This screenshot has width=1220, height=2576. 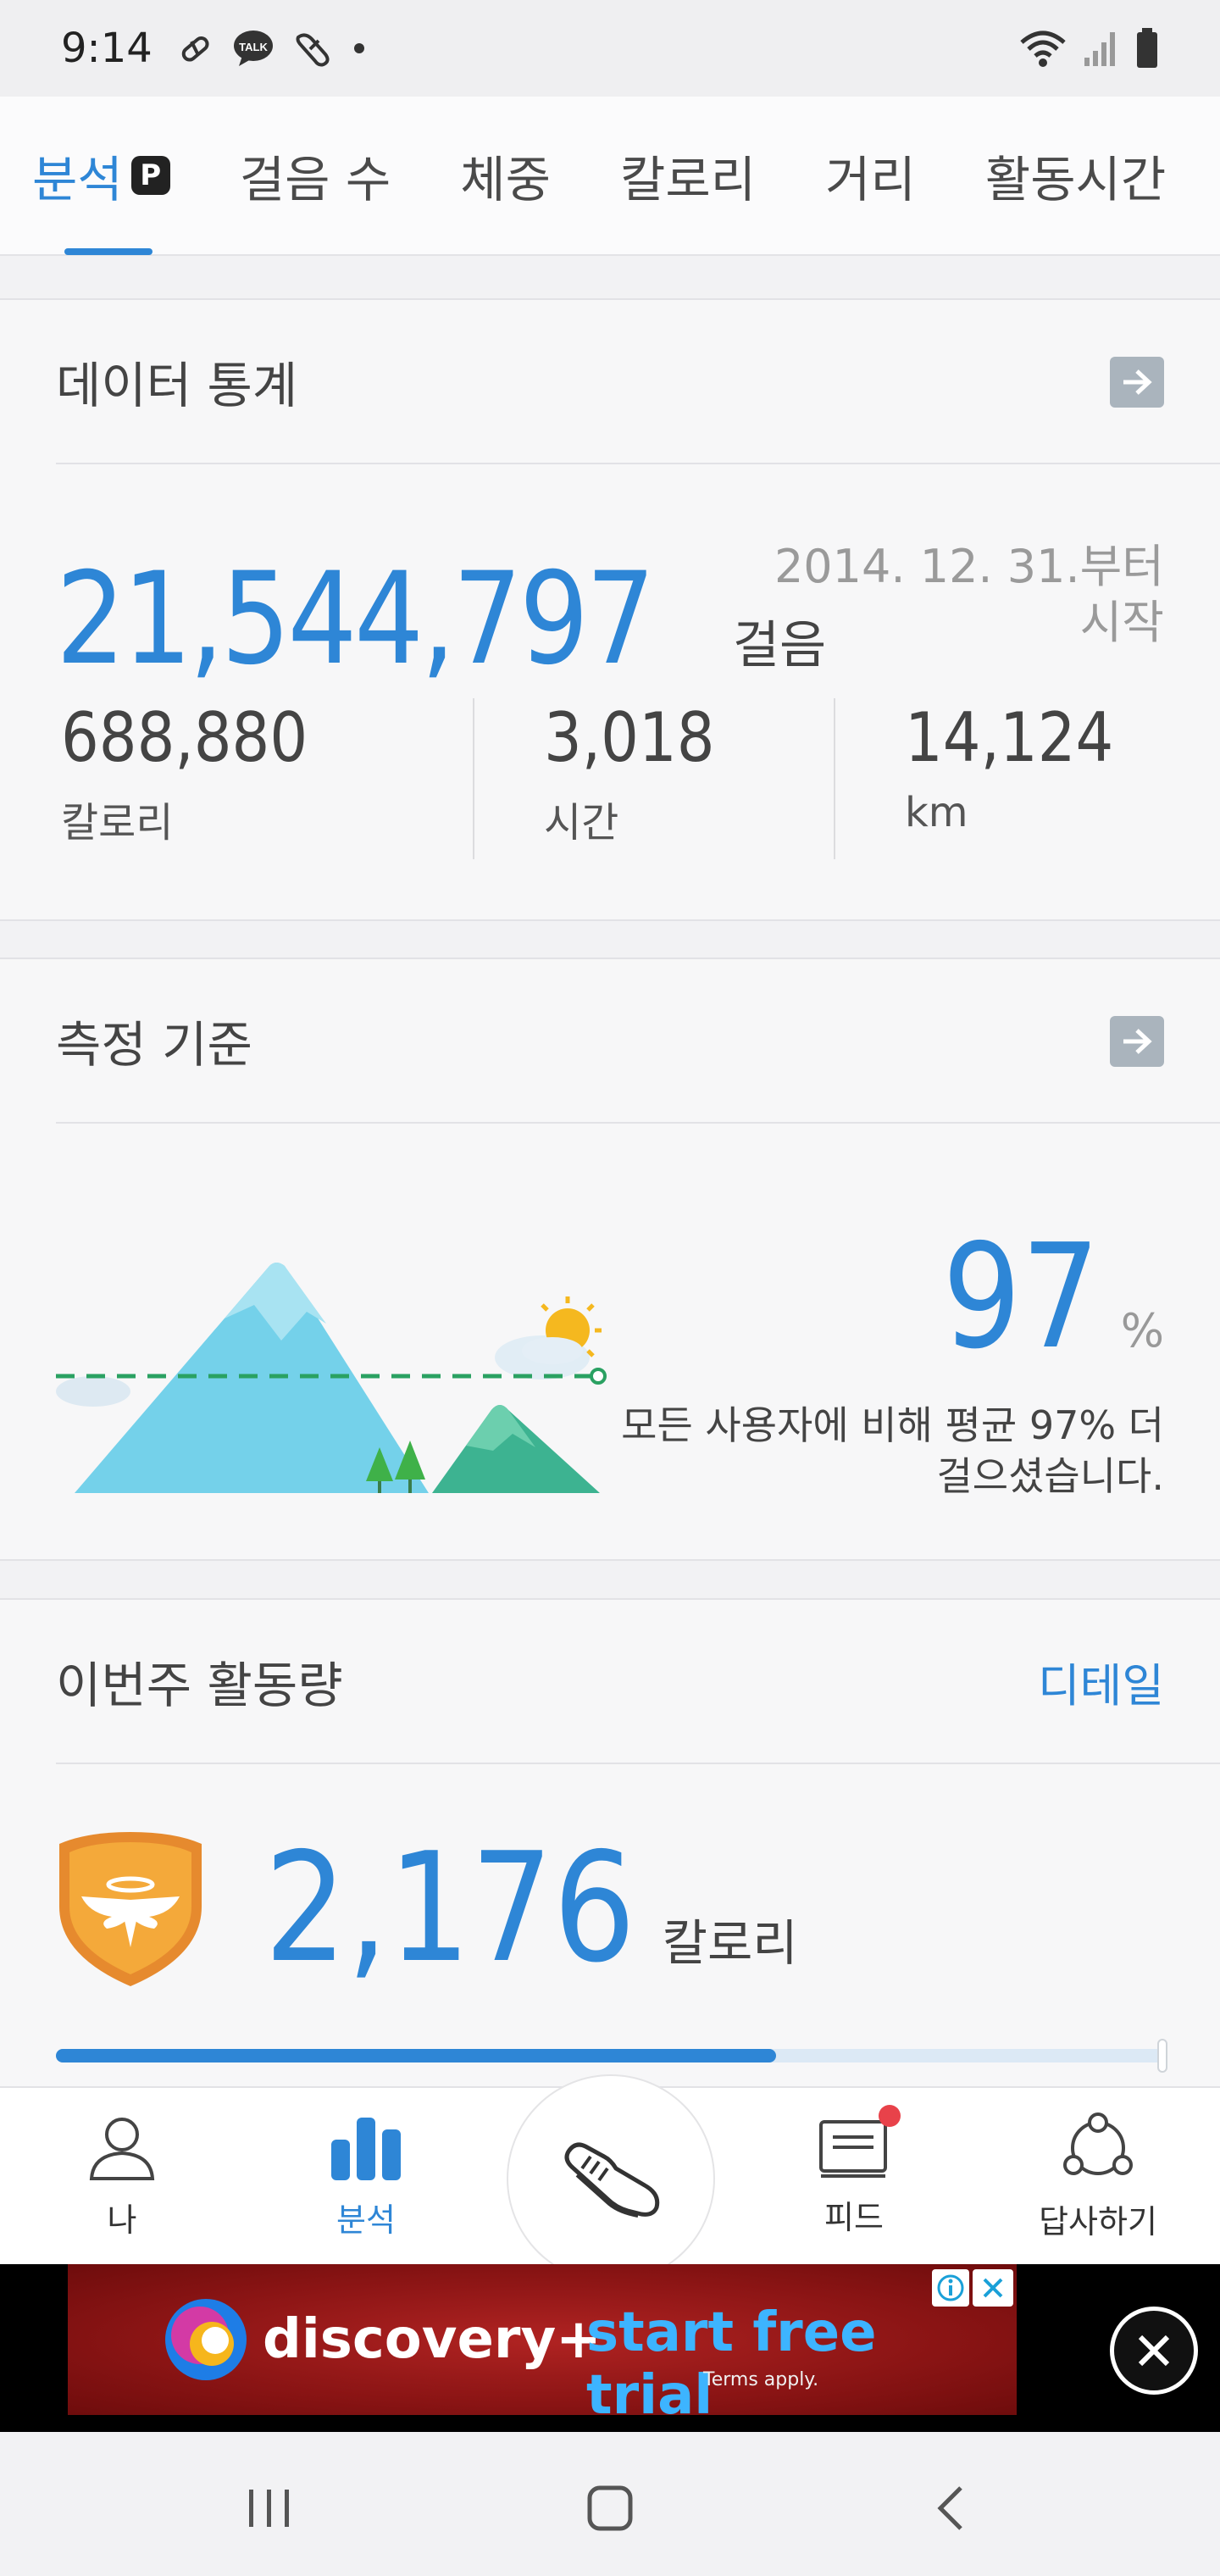 What do you see at coordinates (629, 737) in the screenshot?
I see `metric-value: 3,018` at bounding box center [629, 737].